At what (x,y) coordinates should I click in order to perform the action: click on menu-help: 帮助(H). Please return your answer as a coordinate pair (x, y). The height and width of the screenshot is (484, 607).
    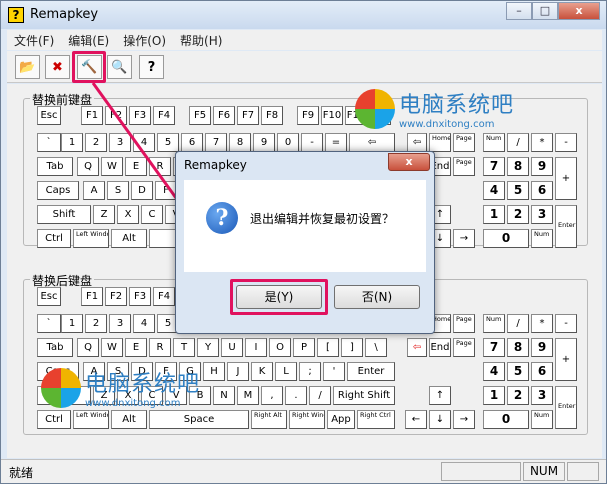
    Looking at the image, I should click on (201, 40).